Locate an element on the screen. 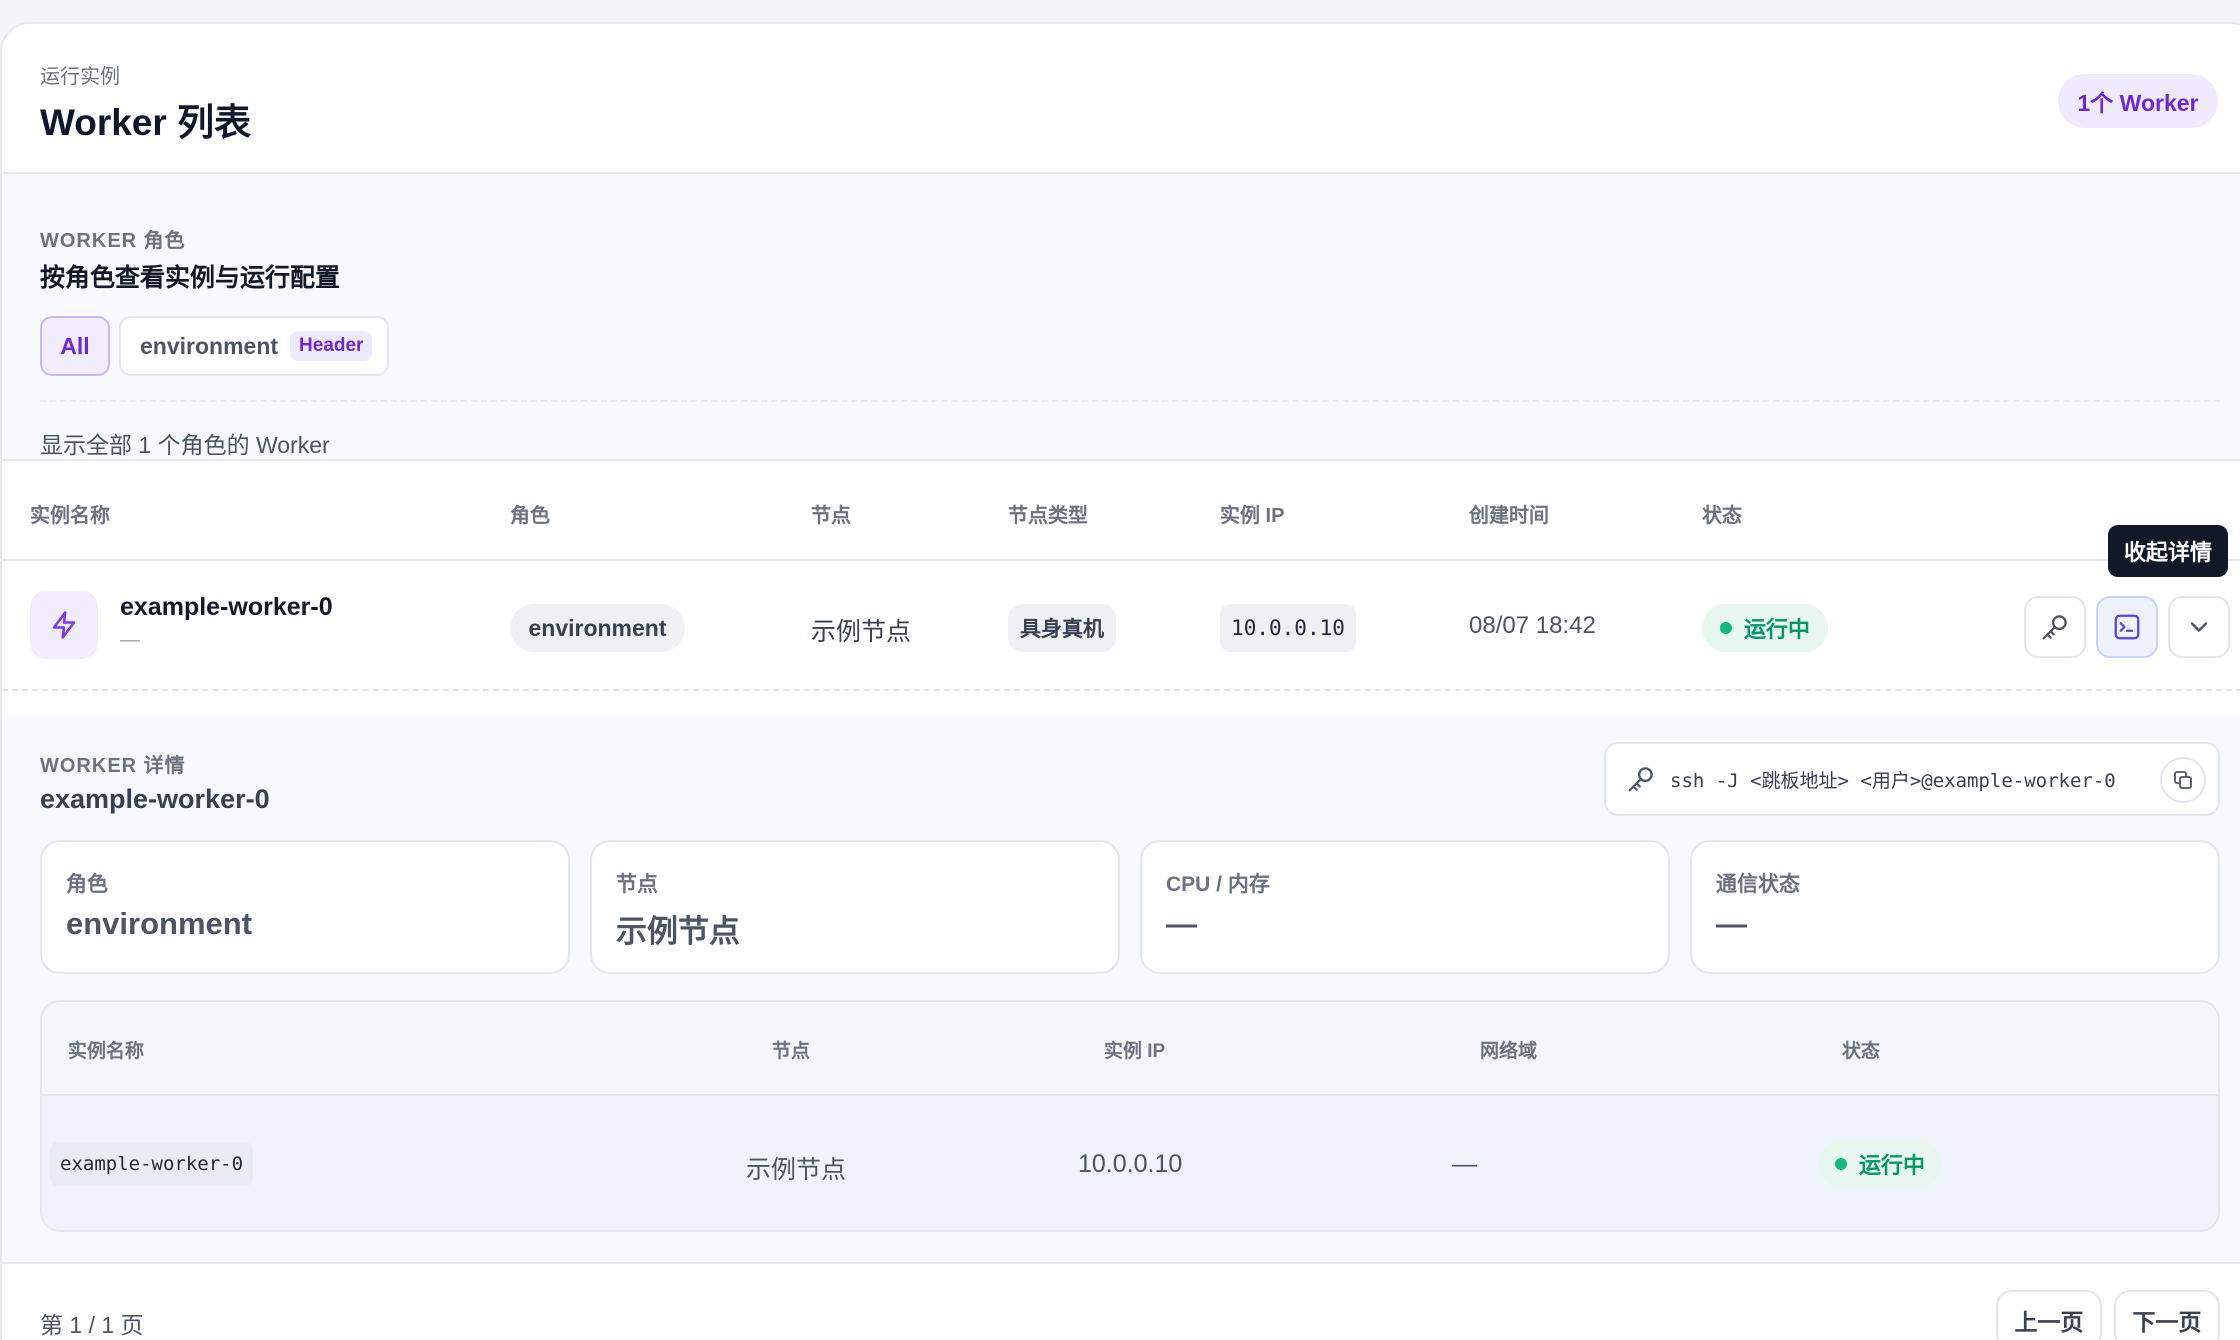 This screenshot has width=2240, height=1340. stat-value: environment is located at coordinates (159, 923).